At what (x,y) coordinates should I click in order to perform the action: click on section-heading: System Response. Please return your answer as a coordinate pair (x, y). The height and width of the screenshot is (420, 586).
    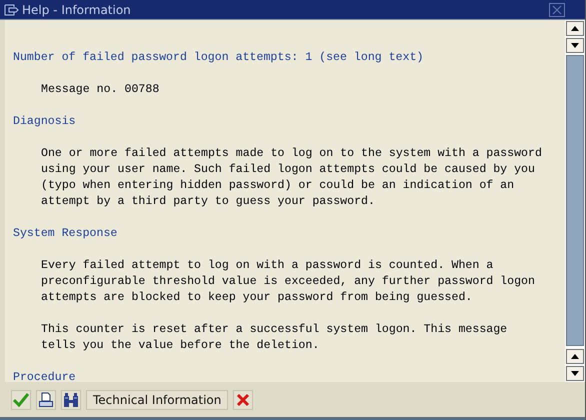
    Looking at the image, I should click on (65, 234).